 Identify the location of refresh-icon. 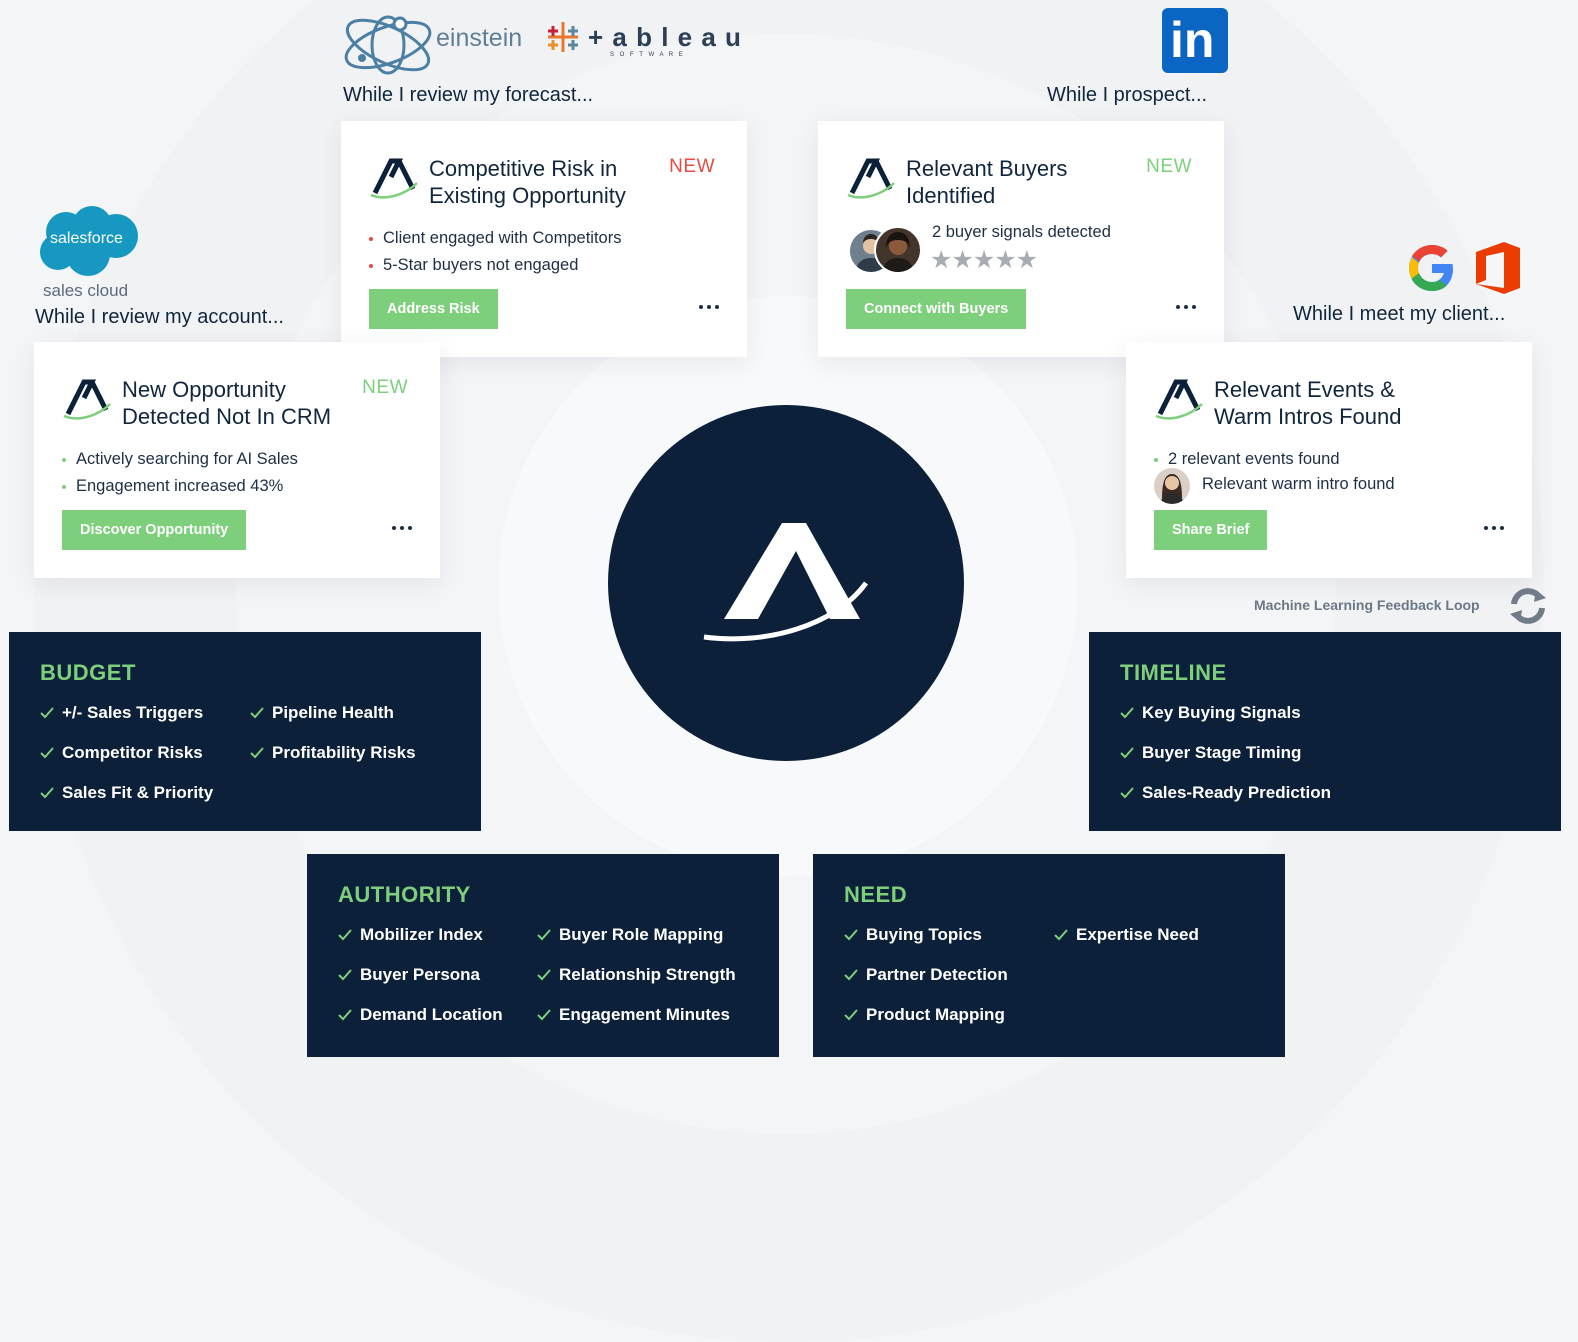
(1528, 606).